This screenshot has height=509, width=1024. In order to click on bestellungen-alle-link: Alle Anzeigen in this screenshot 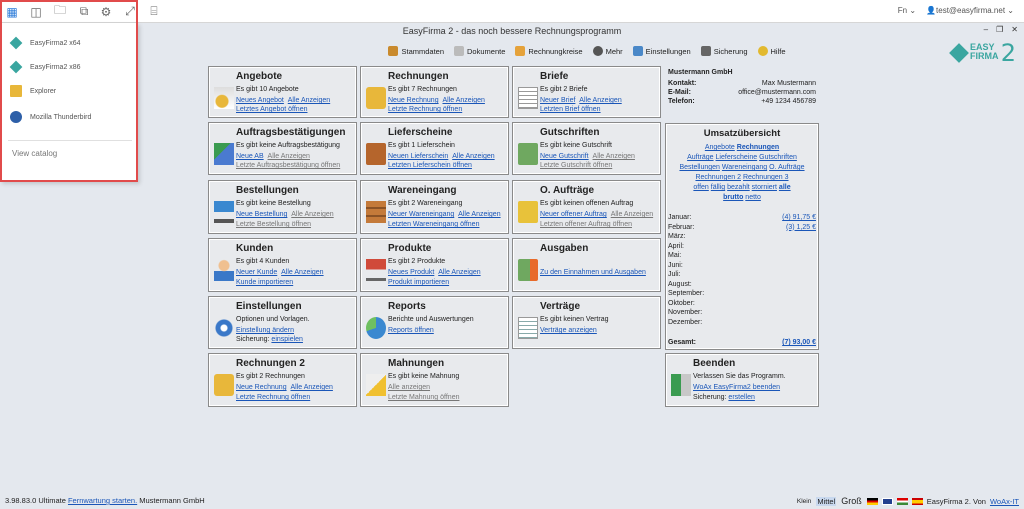, I will do `click(312, 214)`.